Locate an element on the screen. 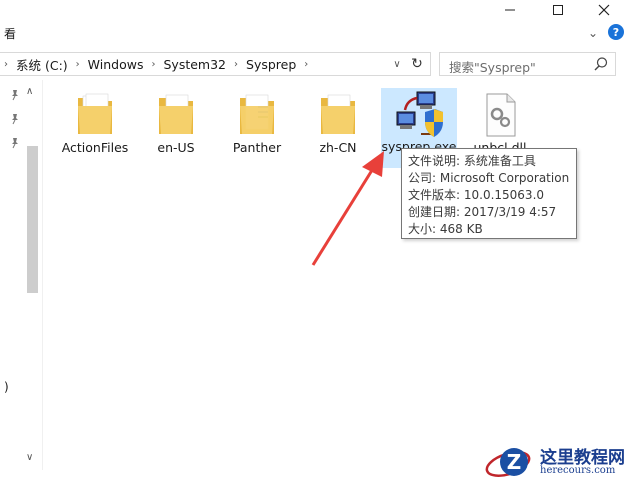  maximize-icon is located at coordinates (558, 10).